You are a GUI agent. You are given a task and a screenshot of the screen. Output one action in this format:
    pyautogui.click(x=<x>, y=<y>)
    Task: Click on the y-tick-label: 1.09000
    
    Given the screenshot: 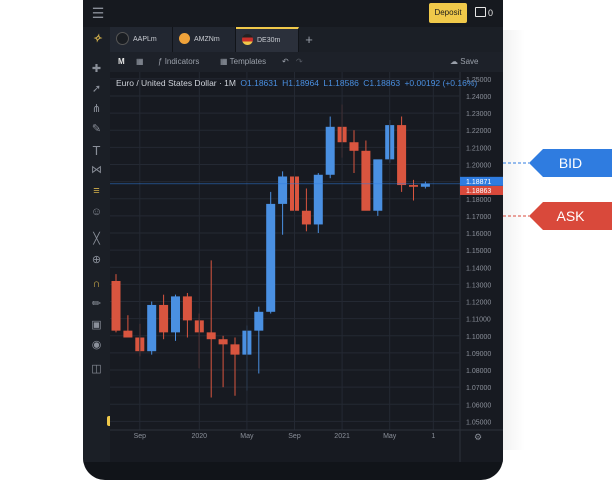 What is the action you would take?
    pyautogui.click(x=478, y=354)
    